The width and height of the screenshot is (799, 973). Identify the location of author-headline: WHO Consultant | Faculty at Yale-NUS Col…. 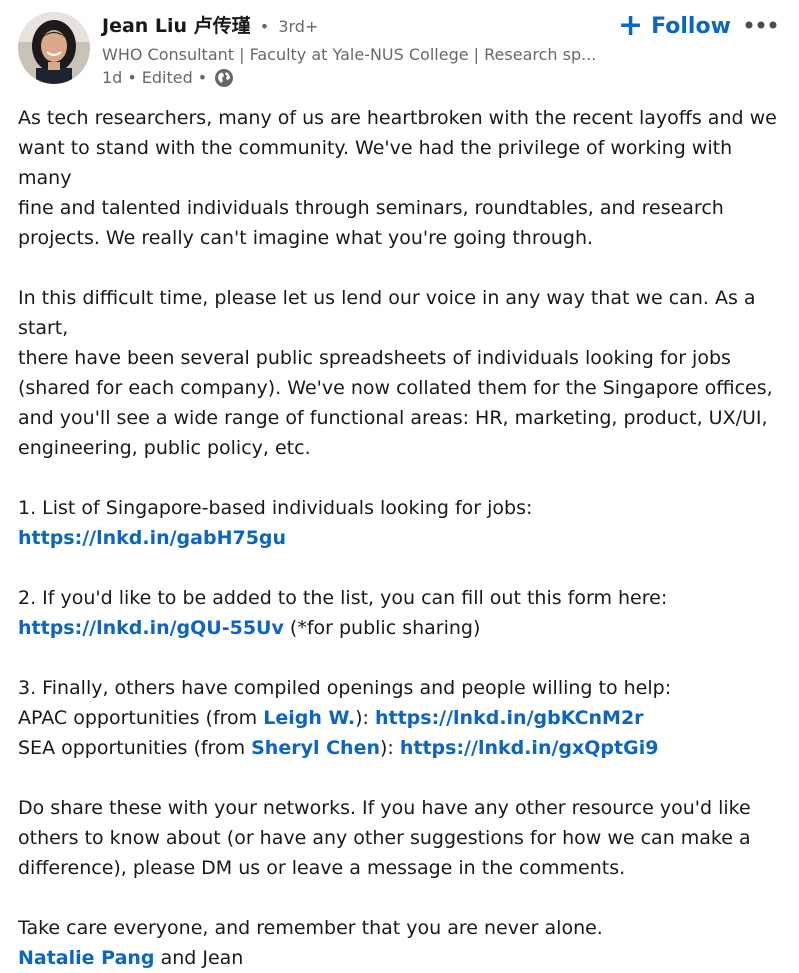
(349, 55).